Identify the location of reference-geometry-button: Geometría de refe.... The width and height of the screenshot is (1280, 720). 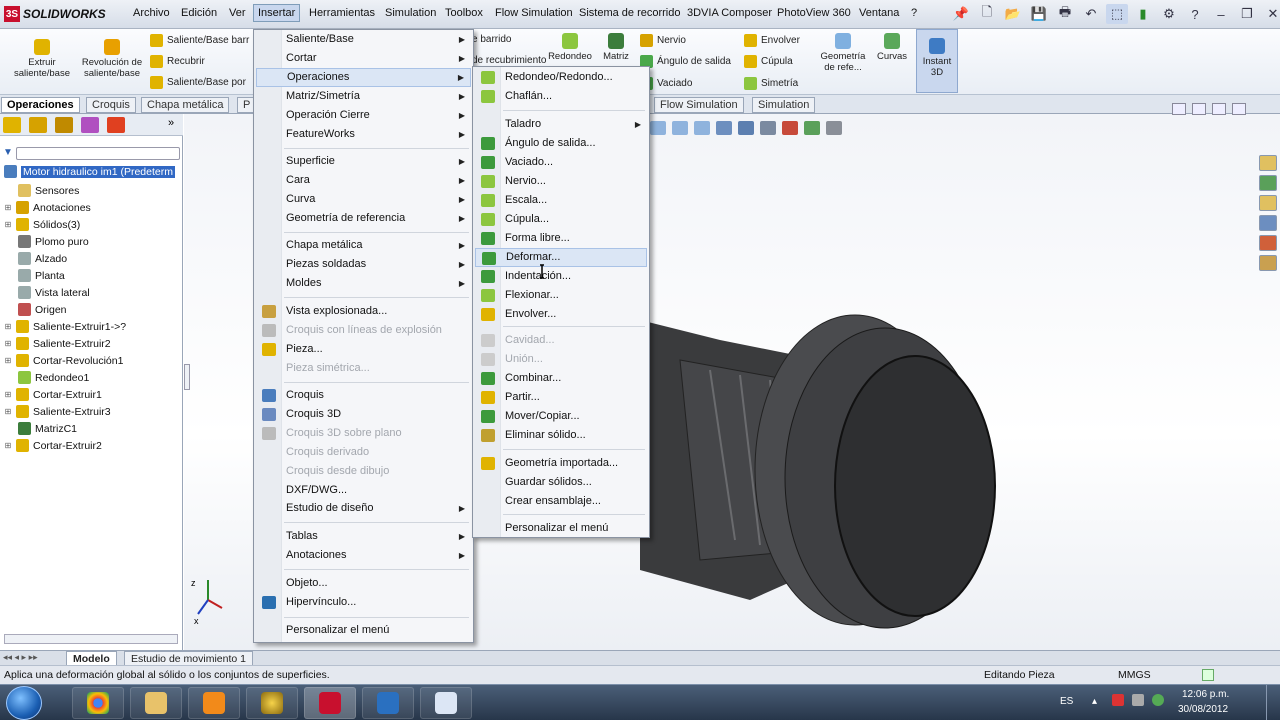
(843, 53).